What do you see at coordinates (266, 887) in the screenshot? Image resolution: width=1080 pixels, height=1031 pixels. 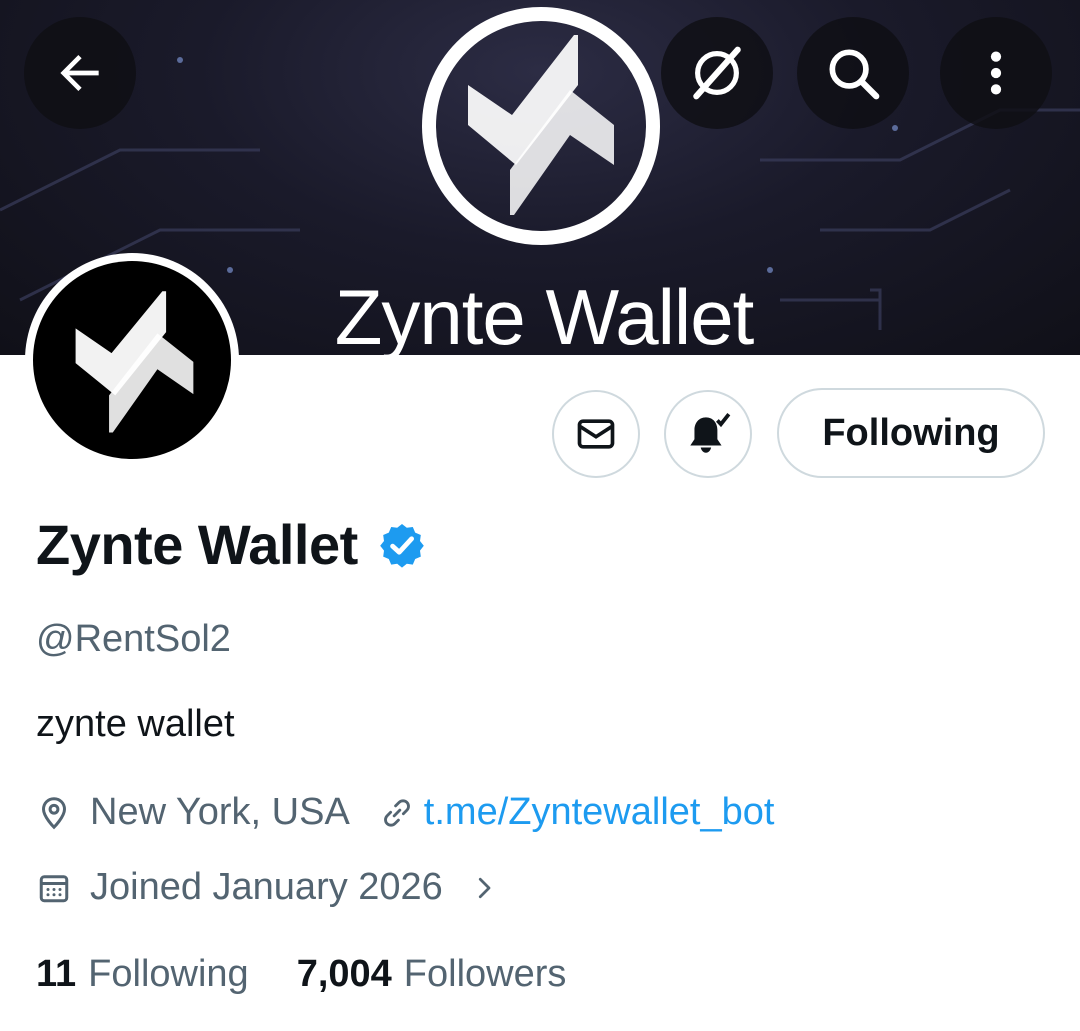 I see `profile-joined-date: Joined January 2026` at bounding box center [266, 887].